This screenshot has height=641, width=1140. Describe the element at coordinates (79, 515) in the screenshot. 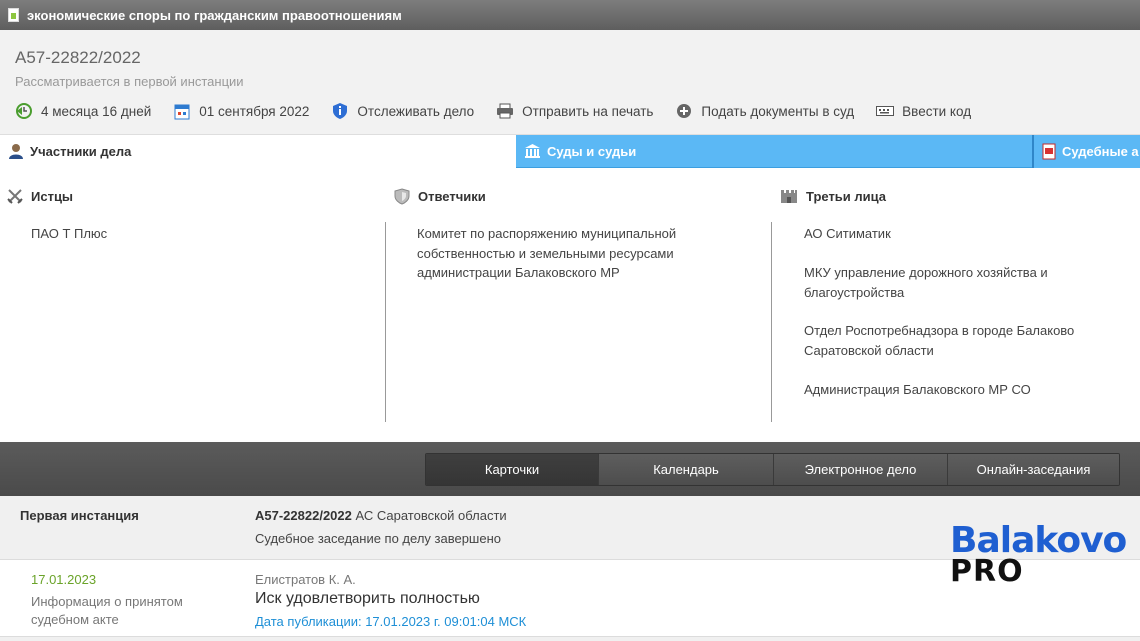

I see `instance-label: Первая инстанция` at that location.